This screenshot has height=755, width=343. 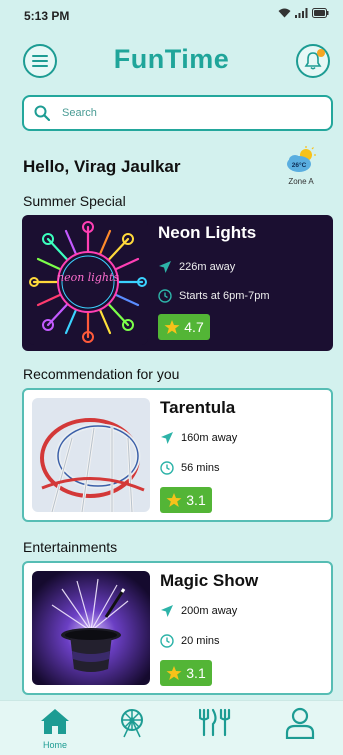 I want to click on notifications-button, so click(x=313, y=61).